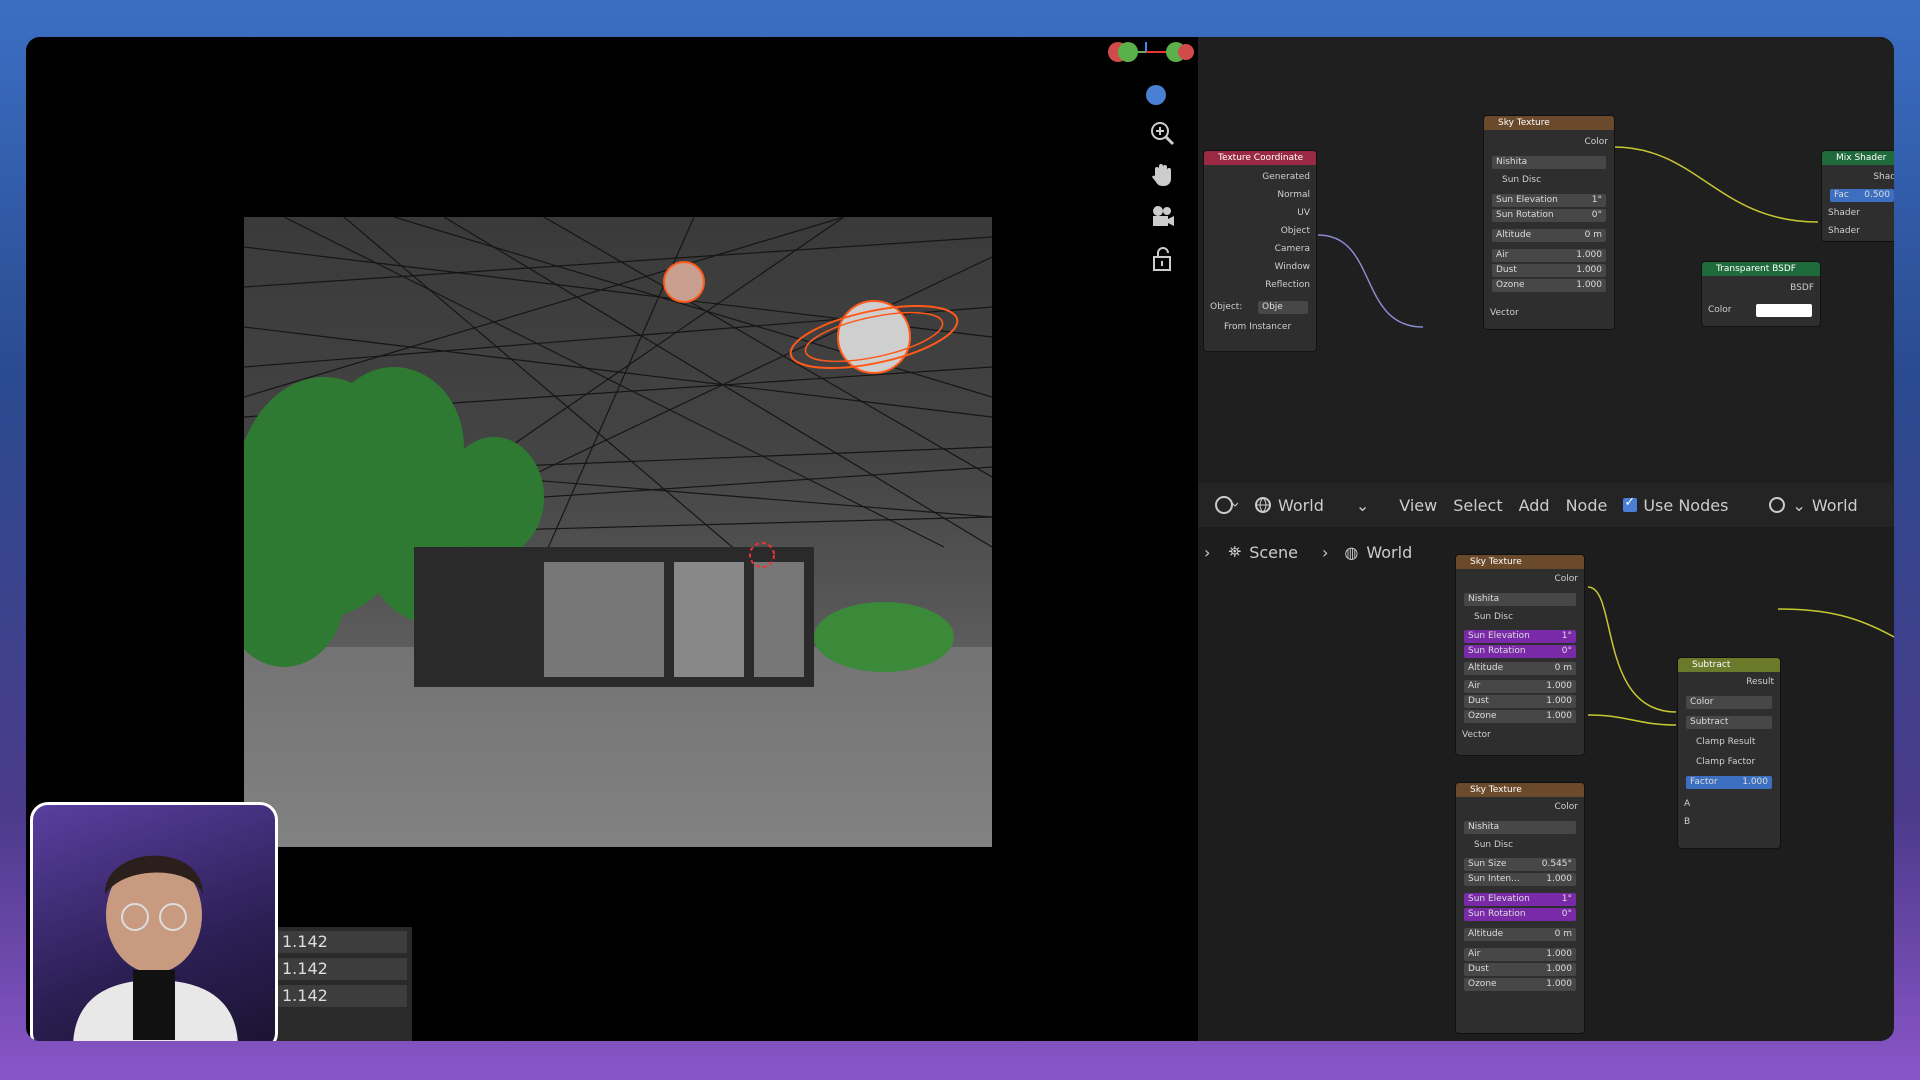  I want to click on mix-shader-node: Mix Shader Shad Fac 0.500 Shader Shader, so click(1858, 196).